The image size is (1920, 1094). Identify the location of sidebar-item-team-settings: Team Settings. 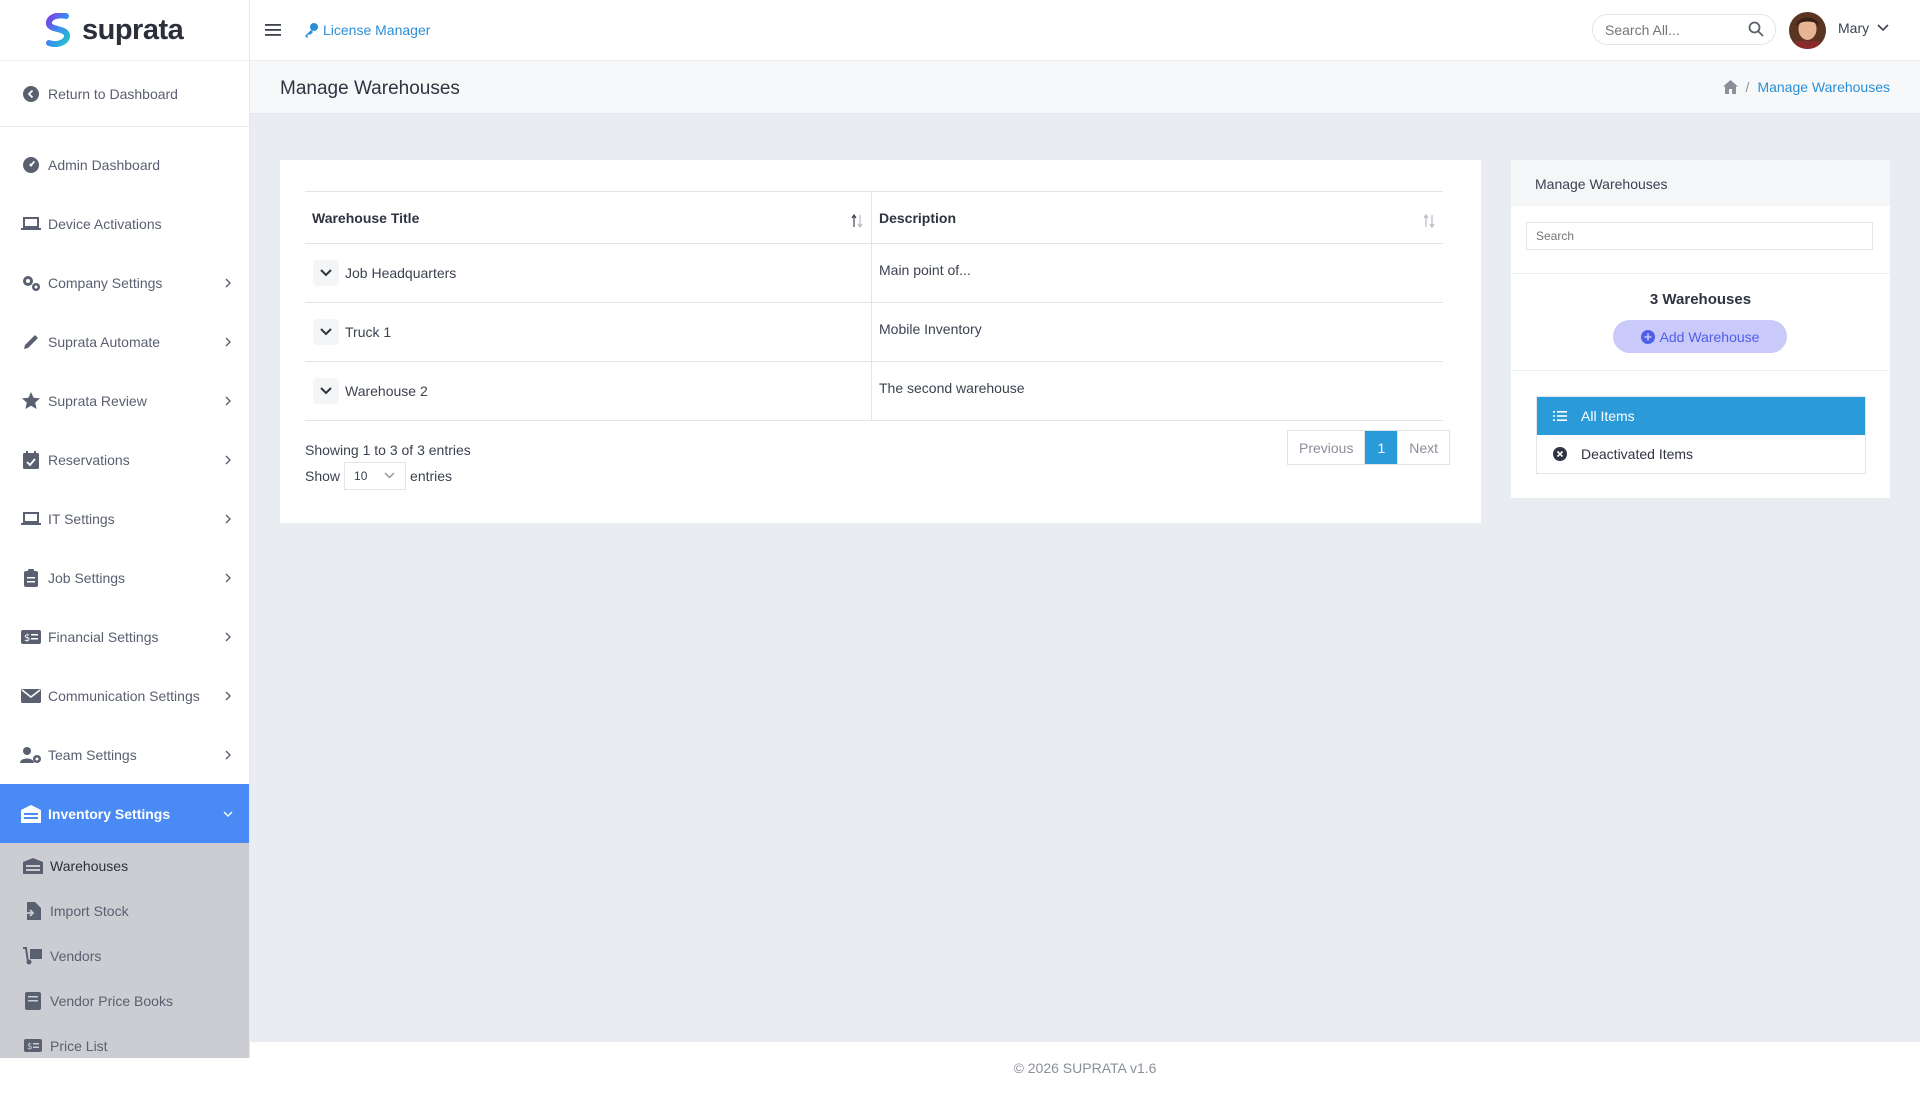
(124, 754).